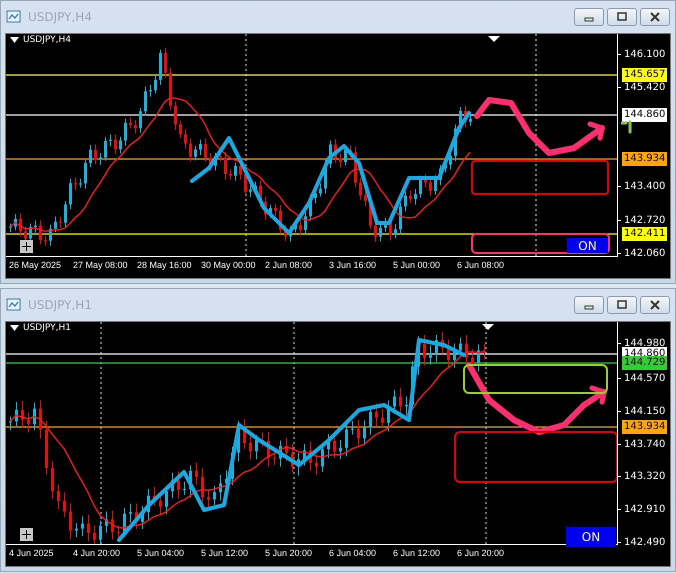  Describe the element at coordinates (645, 115) in the screenshot. I see `price-level-label: 144.860` at that location.